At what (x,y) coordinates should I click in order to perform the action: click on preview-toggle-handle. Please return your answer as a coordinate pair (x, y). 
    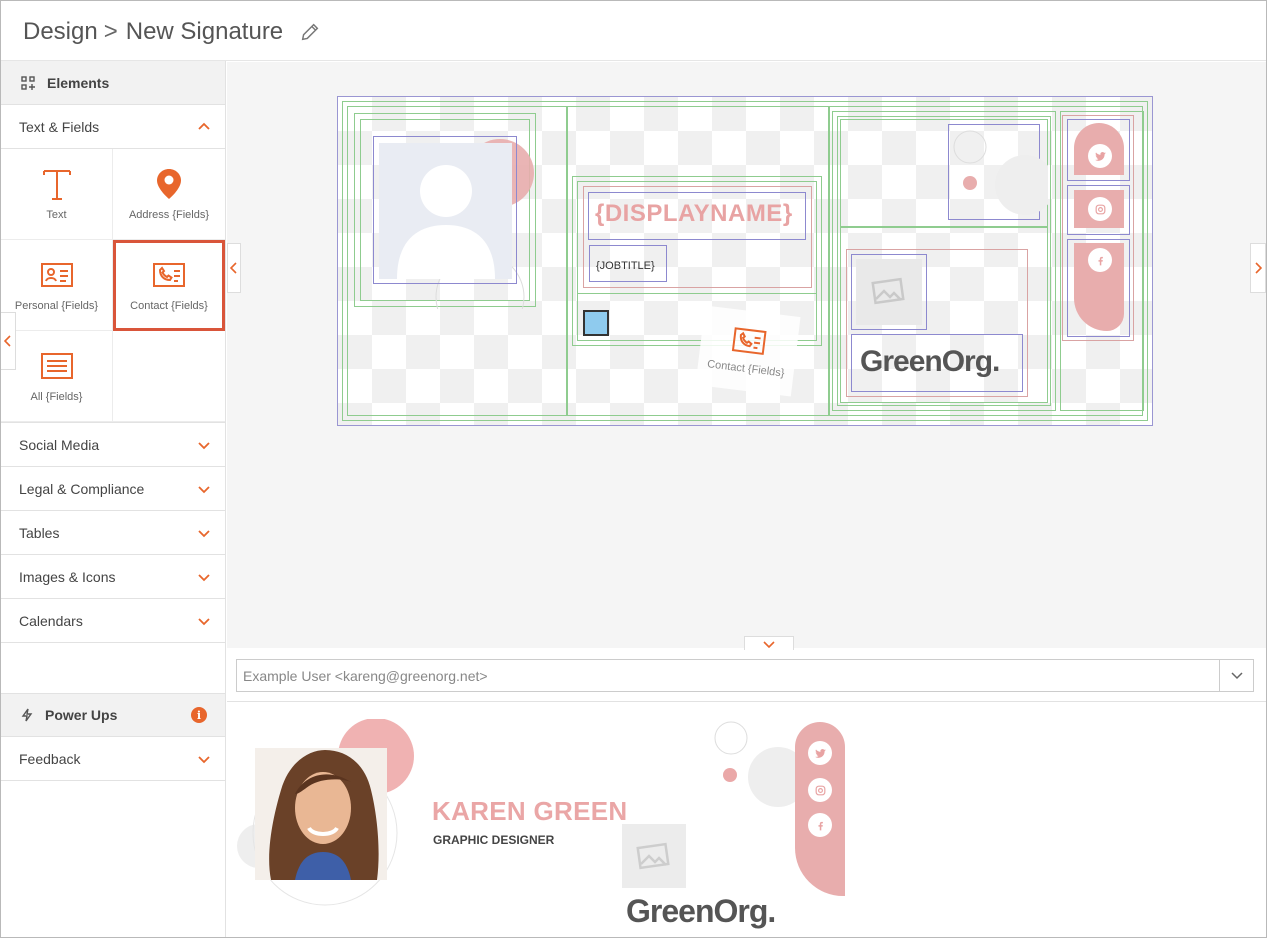
    Looking at the image, I should click on (769, 643).